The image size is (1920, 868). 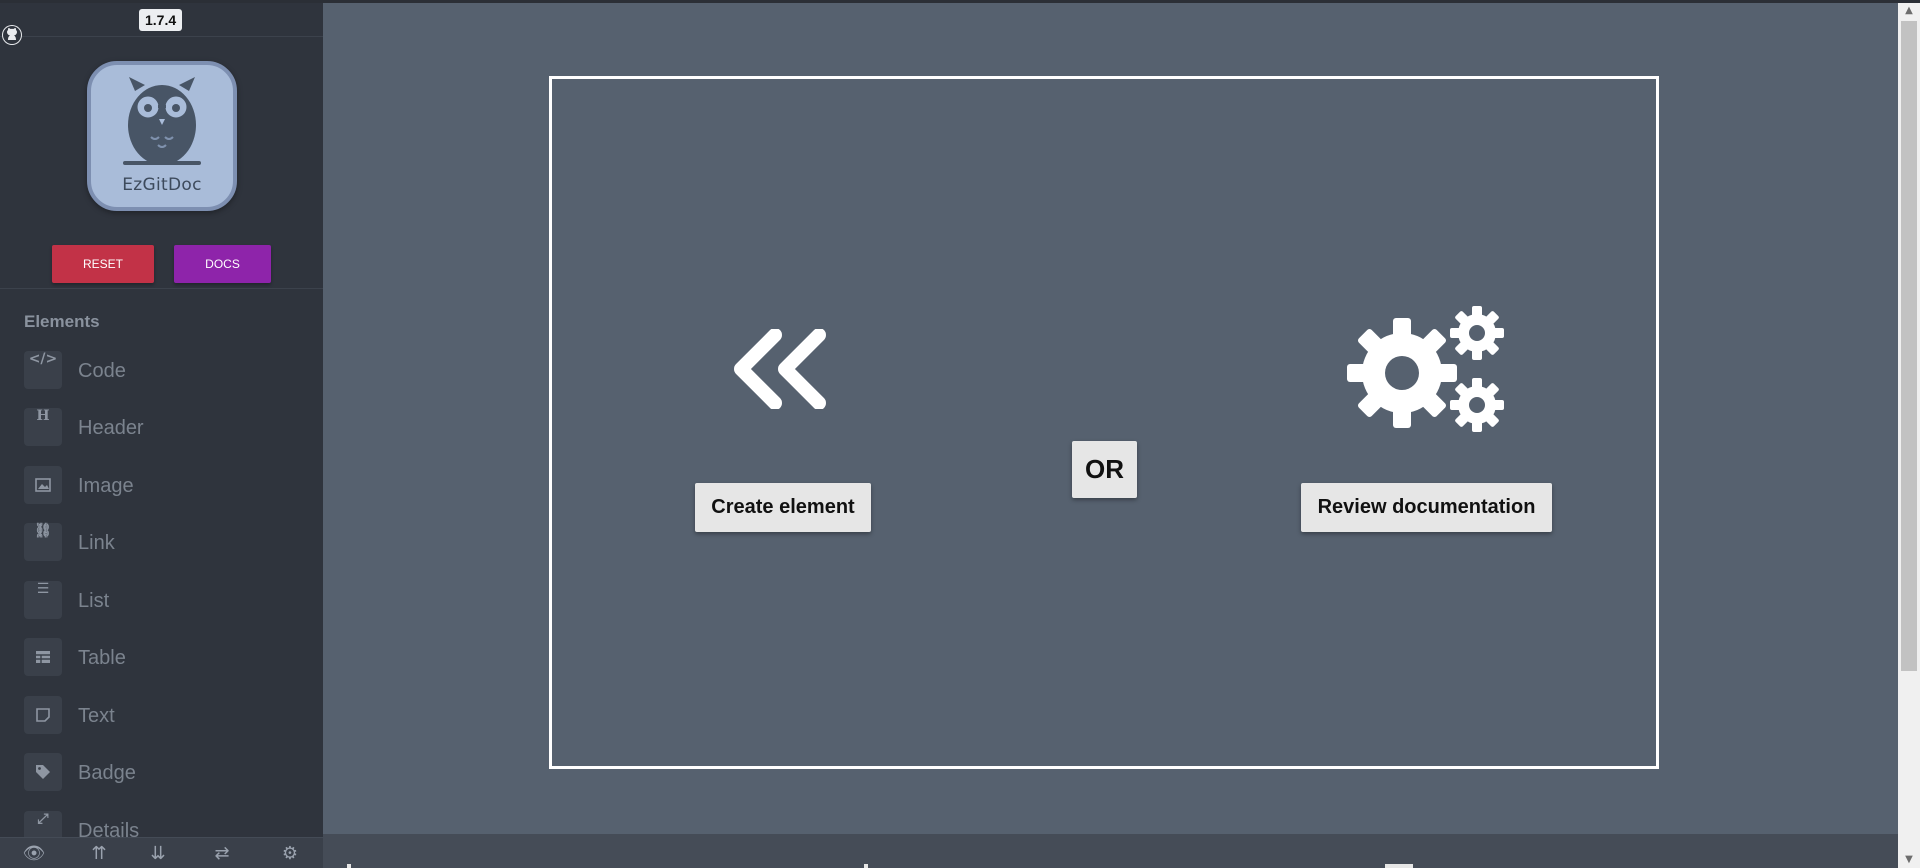 What do you see at coordinates (43, 542) in the screenshot?
I see `link-icon: ⛓` at bounding box center [43, 542].